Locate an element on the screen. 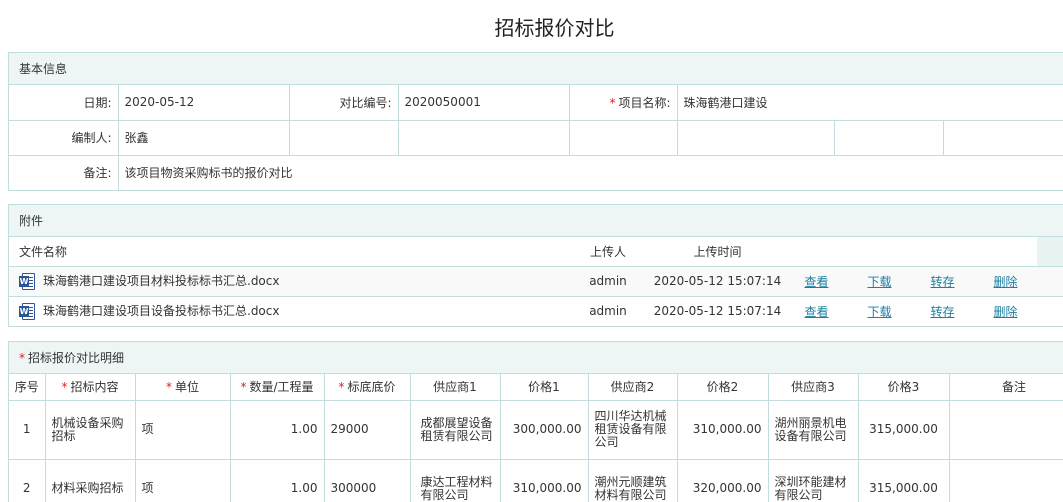 Image resolution: width=1063 pixels, height=502 pixels. file-name: 珠海鹤港口建设项目材料投标标书汇总.docx is located at coordinates (161, 281).